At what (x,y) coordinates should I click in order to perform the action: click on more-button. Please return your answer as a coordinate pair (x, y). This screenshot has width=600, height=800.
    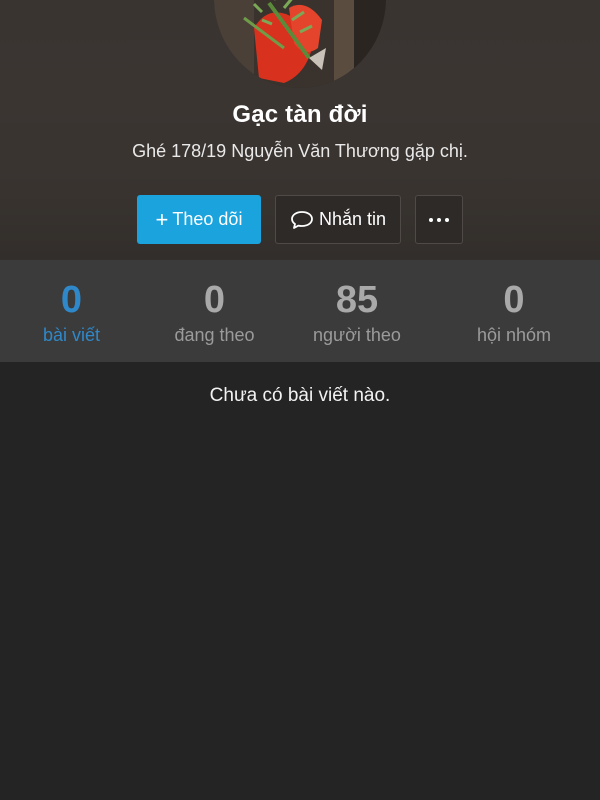
    Looking at the image, I should click on (439, 219).